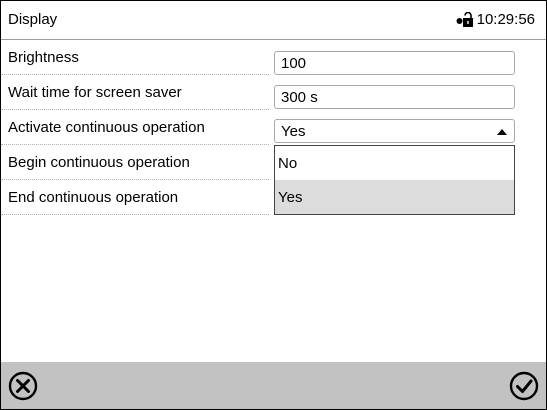 The width and height of the screenshot is (547, 410). Describe the element at coordinates (99, 162) in the screenshot. I see `begin-continuous-label: Begin continuous operation` at that location.